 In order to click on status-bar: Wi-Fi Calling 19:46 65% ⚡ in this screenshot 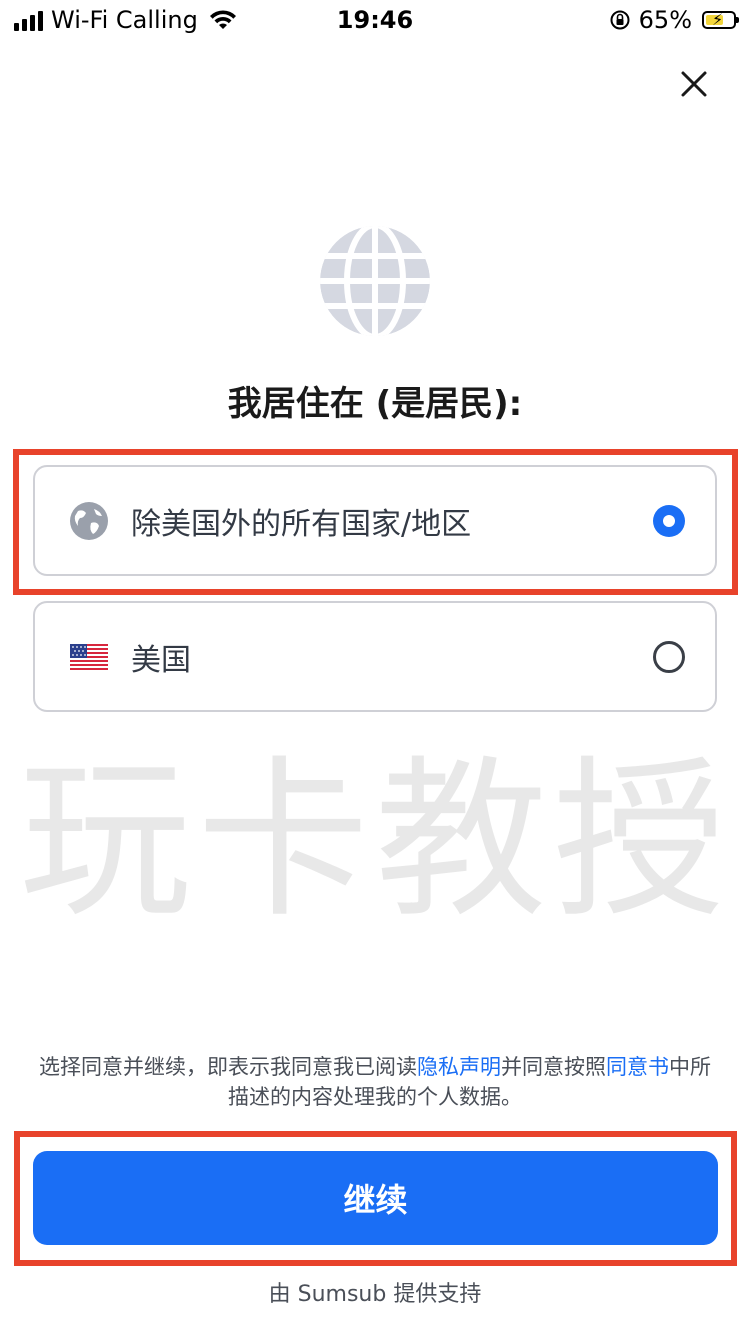, I will do `click(375, 21)`.